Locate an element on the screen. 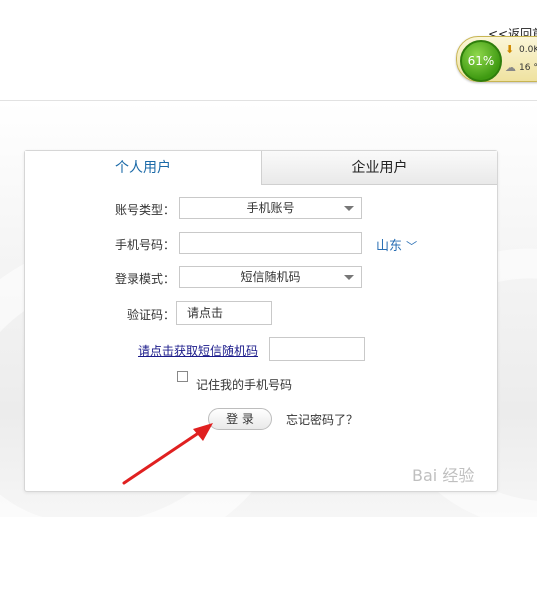 The width and height of the screenshot is (537, 615). login-mode-value: 短信随机码 is located at coordinates (270, 277).